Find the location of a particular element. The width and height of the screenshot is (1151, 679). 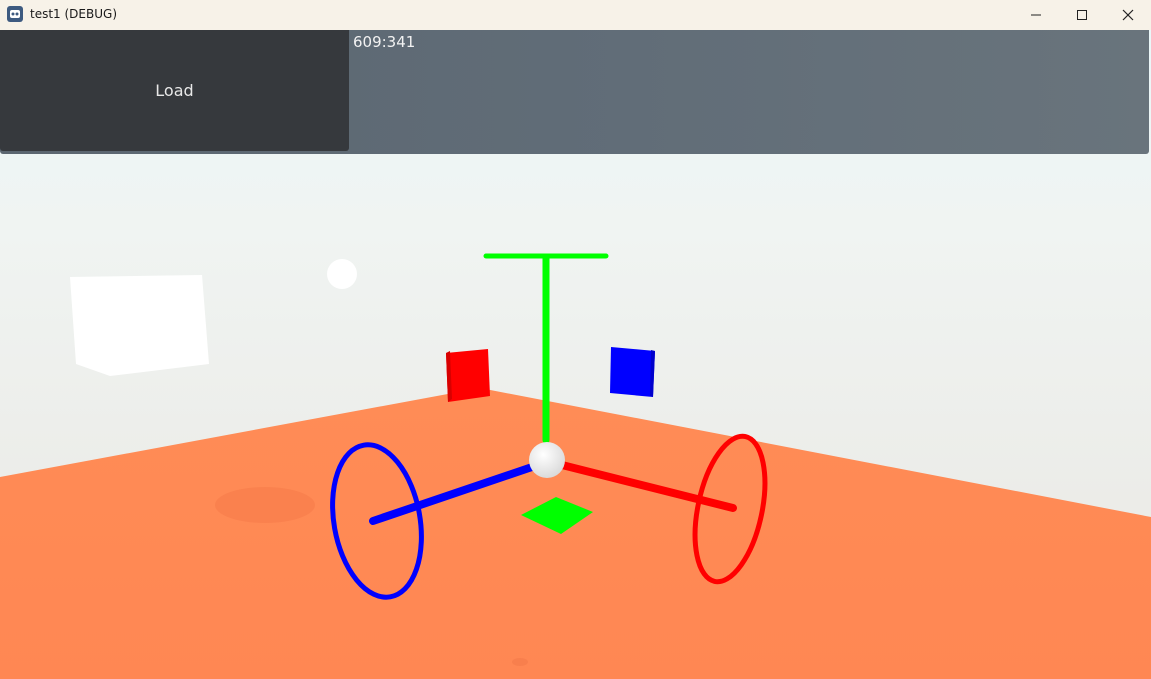

load-button: Load is located at coordinates (174, 90).